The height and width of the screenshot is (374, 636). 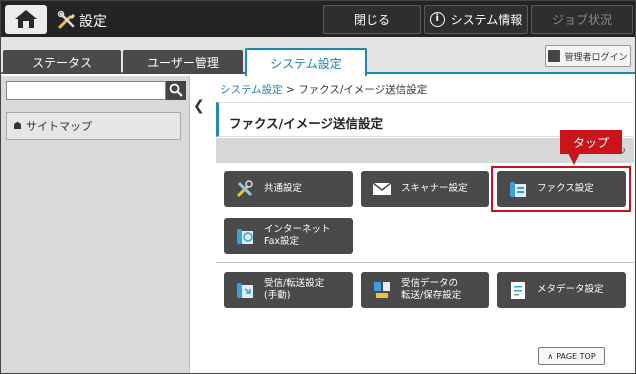 I want to click on tab-row: ステータス ユーザー管理 システム設定 管理者ログイン, so click(x=318, y=56).